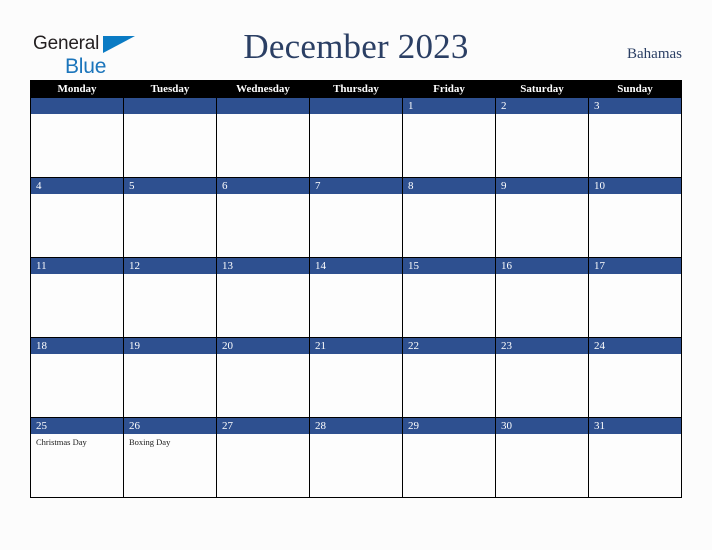  I want to click on calendar-week-row: 18 19 20 21 22 23 24, so click(356, 377).